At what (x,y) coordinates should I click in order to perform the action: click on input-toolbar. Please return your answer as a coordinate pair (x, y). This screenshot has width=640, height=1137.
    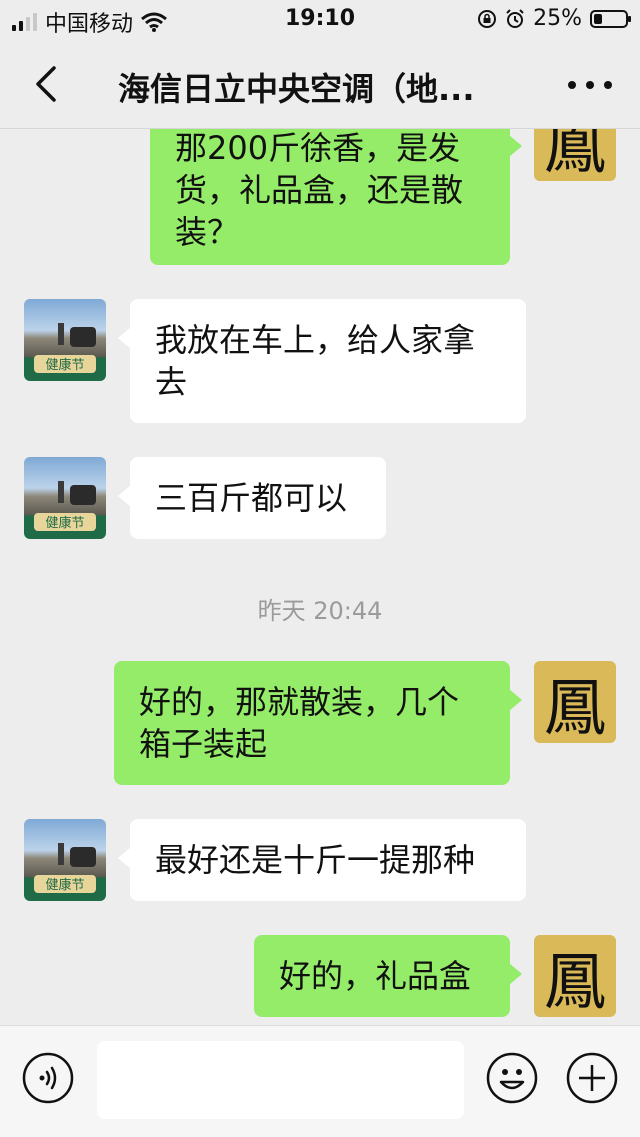
    Looking at the image, I should click on (320, 1081).